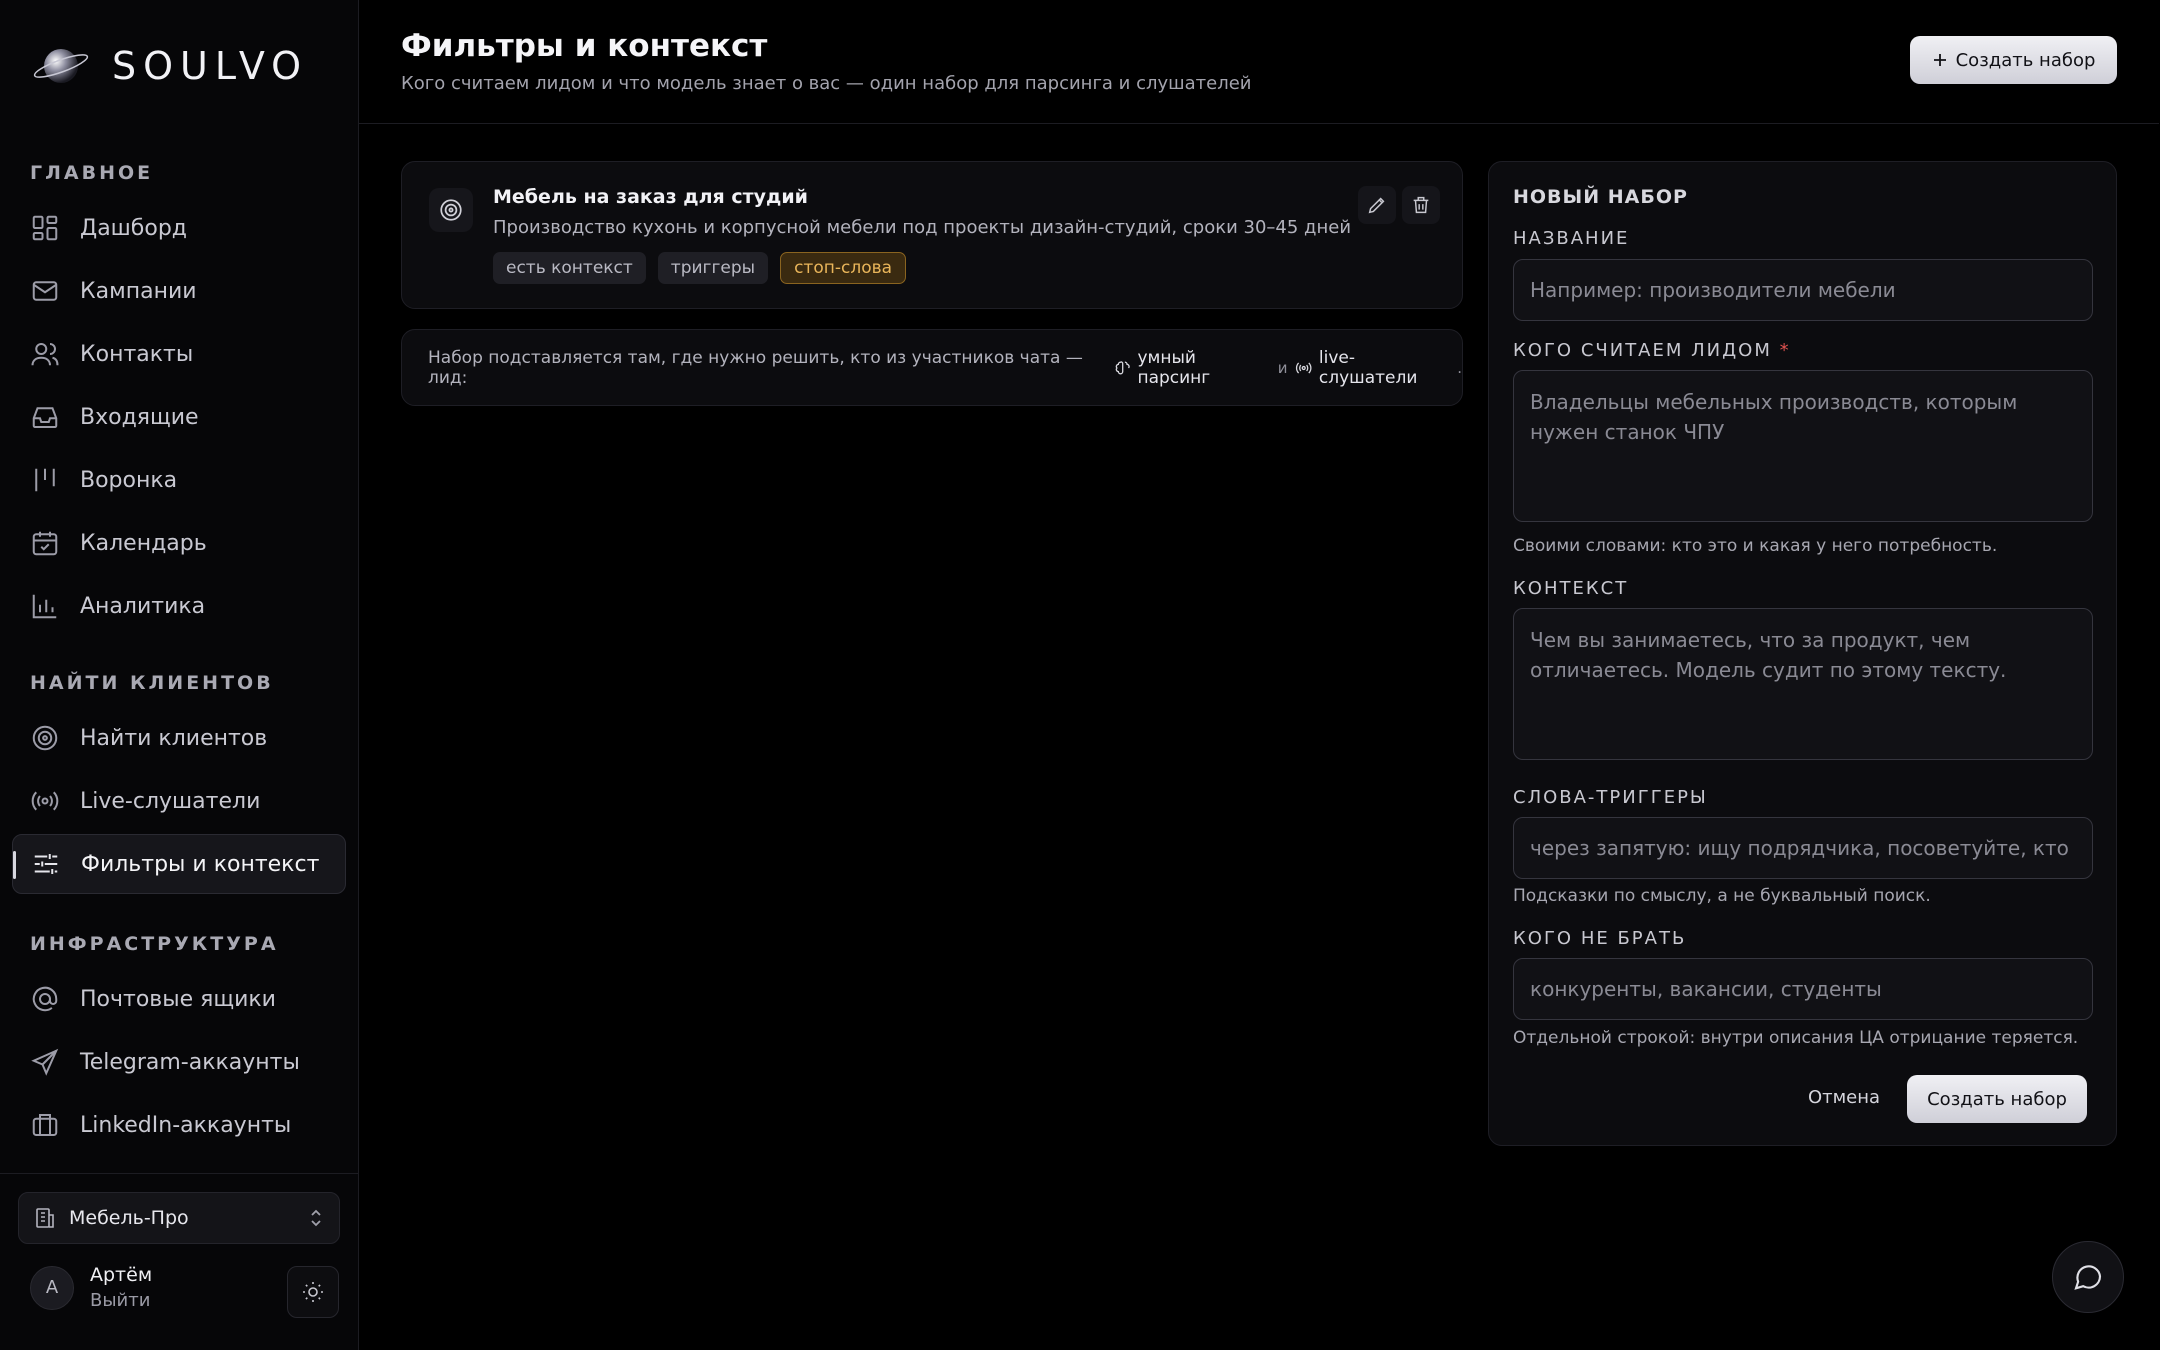 The height and width of the screenshot is (1350, 2160). I want to click on sidebar-item-telegram: Telegram-аккаунты, so click(179, 1062).